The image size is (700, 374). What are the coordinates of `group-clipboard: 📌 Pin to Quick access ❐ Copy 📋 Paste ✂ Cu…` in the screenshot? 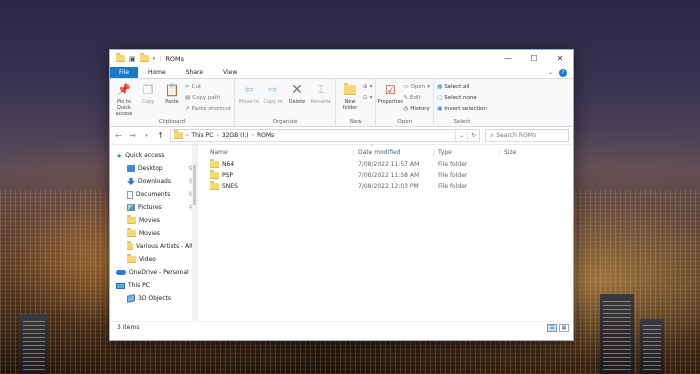 It's located at (173, 102).